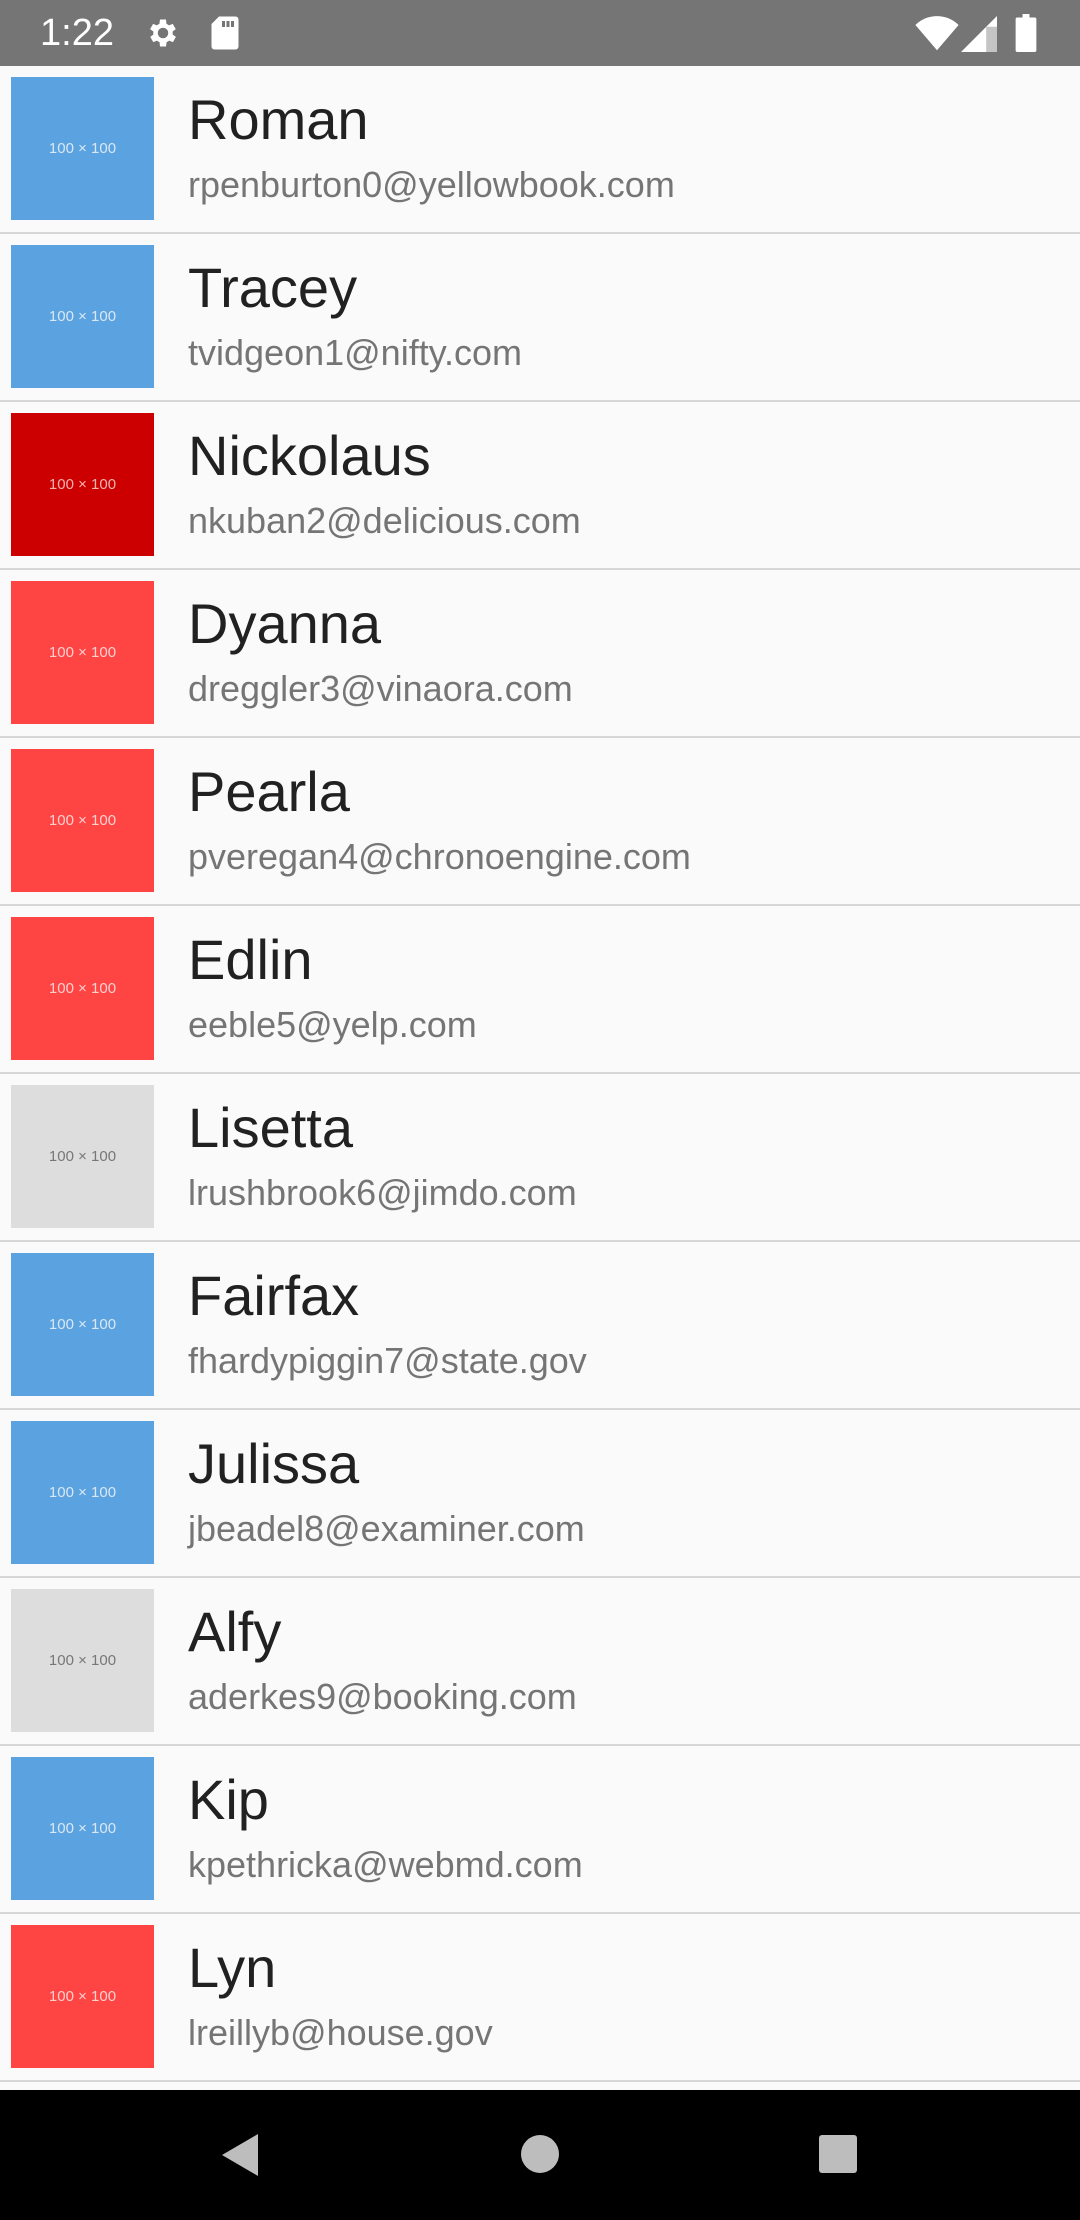 Image resolution: width=1080 pixels, height=2220 pixels. Describe the element at coordinates (540, 1830) in the screenshot. I see `list-item: 100 × 100 Kip kpethricka@webmd.com` at that location.